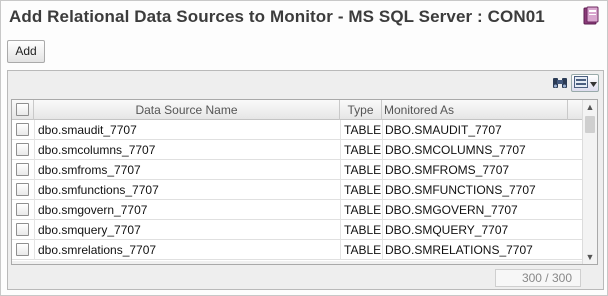 Image resolution: width=608 pixels, height=296 pixels. Describe the element at coordinates (443, 130) in the screenshot. I see `cell-monitored-as: DBO.SMAUDIT_7707` at that location.